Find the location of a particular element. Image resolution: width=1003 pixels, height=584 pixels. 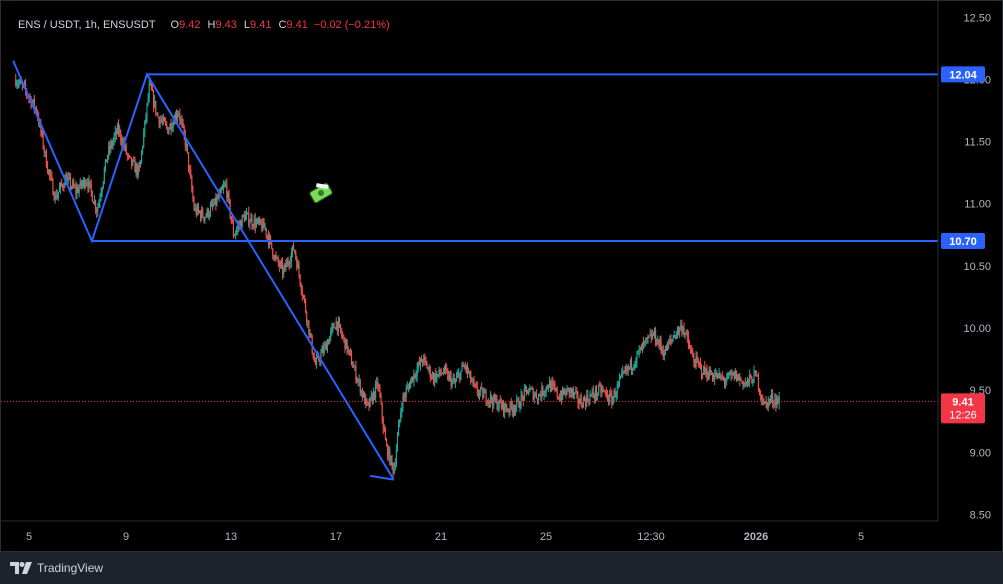

legend-change: −0.02 (−0.21%) is located at coordinates (351, 25).